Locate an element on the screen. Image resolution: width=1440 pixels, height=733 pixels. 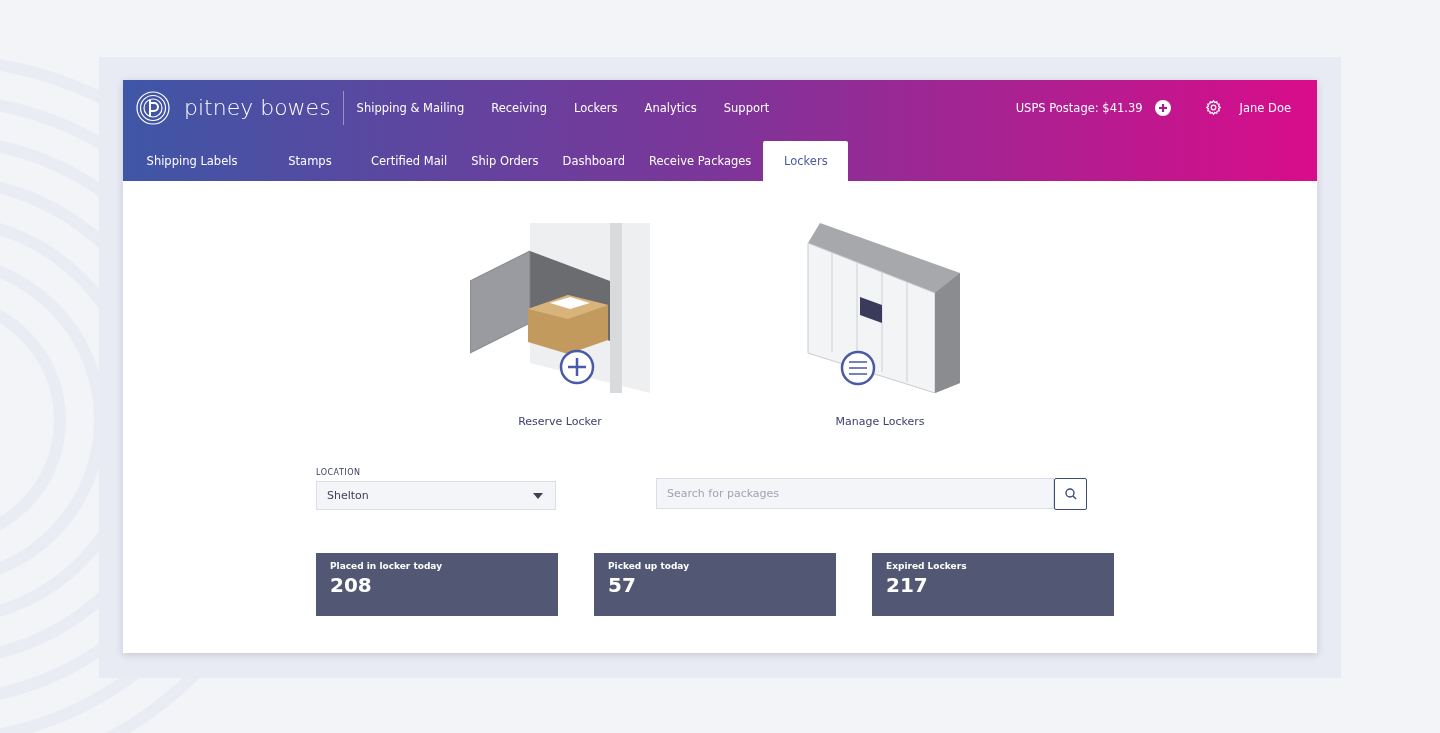
search-button is located at coordinates (1070, 494).